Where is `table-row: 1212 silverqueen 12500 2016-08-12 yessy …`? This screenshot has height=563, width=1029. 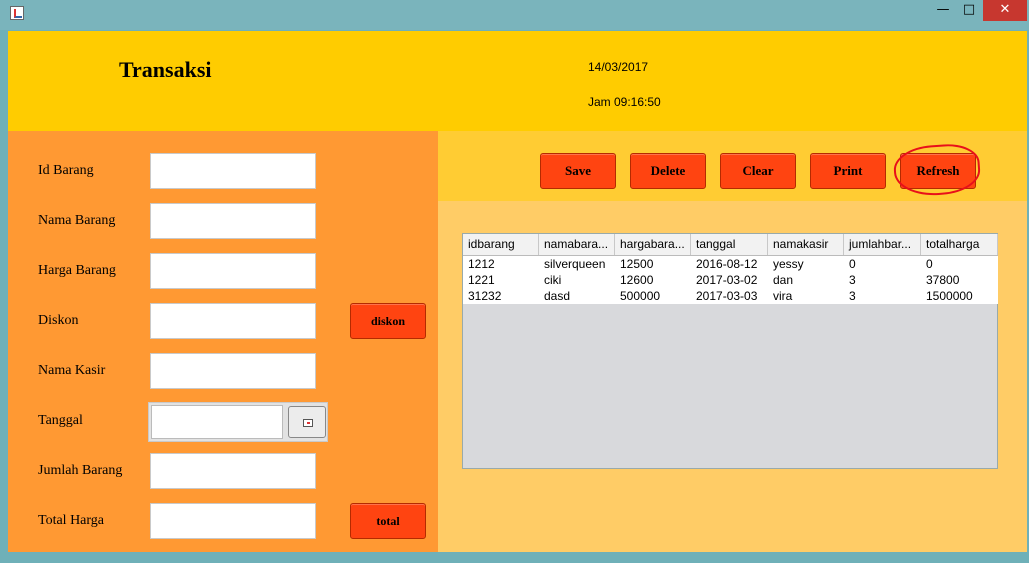 table-row: 1212 silverqueen 12500 2016-08-12 yessy … is located at coordinates (730, 264).